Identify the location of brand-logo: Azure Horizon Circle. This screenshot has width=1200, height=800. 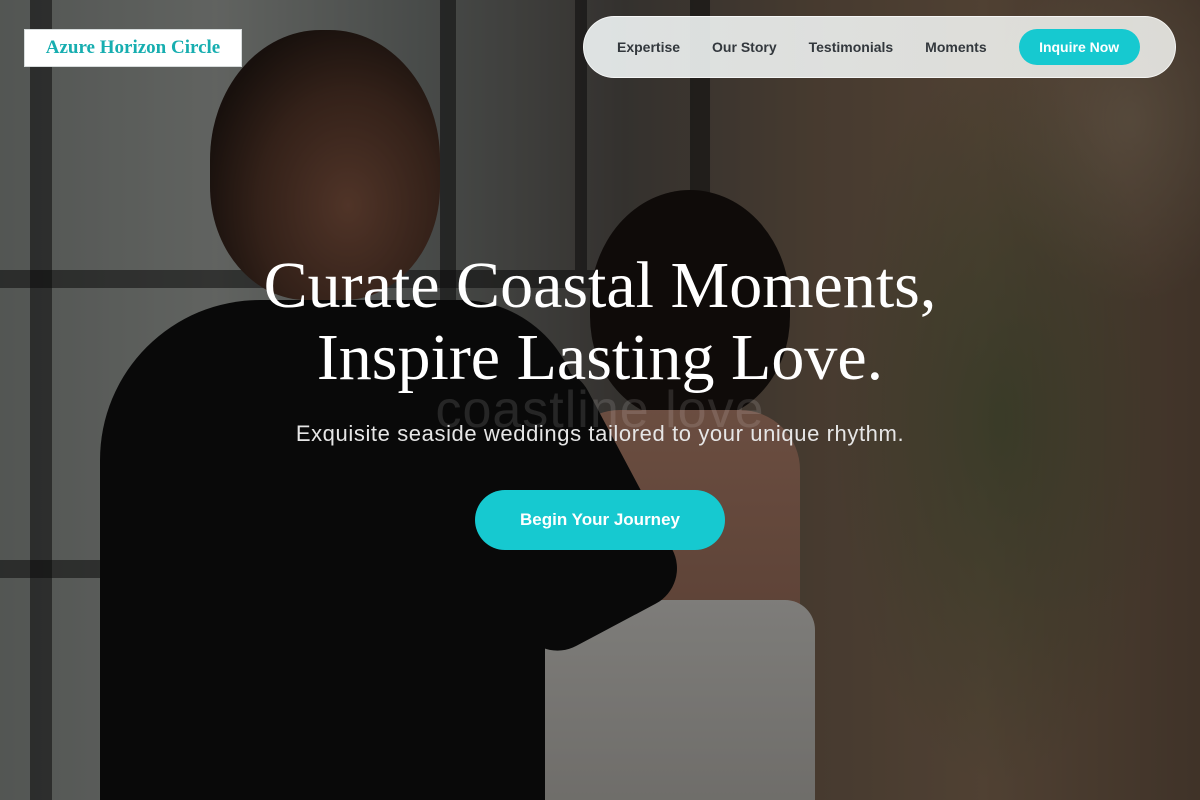
(133, 48).